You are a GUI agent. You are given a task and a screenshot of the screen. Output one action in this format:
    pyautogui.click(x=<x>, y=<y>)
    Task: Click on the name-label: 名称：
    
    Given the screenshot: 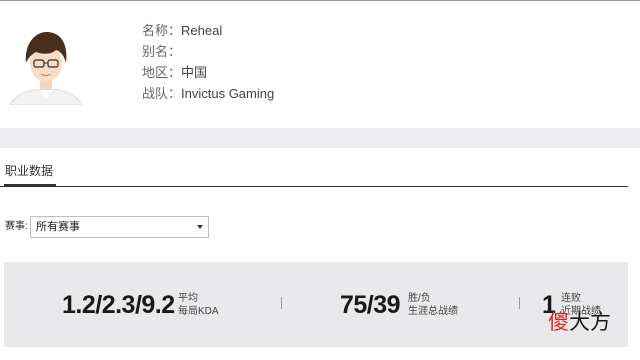 What is the action you would take?
    pyautogui.click(x=162, y=30)
    